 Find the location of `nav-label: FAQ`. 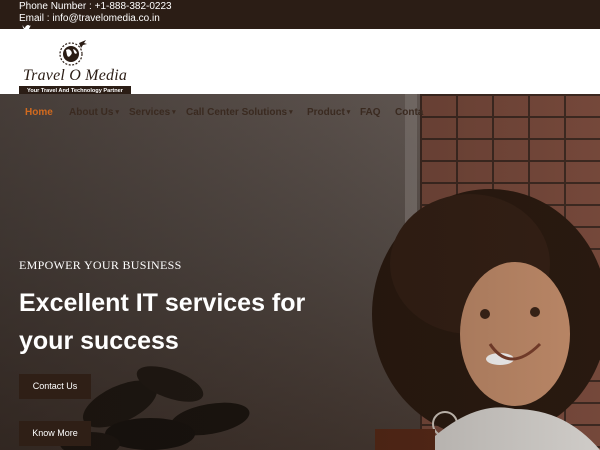

nav-label: FAQ is located at coordinates (370, 112).